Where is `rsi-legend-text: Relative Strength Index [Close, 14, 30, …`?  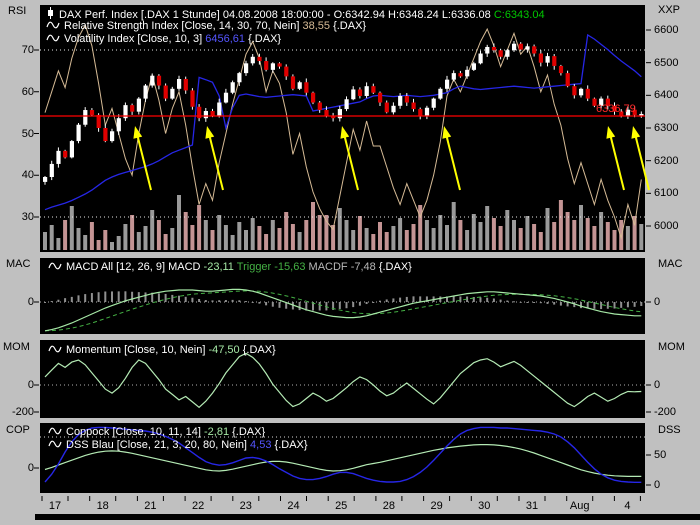 rsi-legend-text: Relative Strength Index [Close, 14, 30, … is located at coordinates (183, 26).